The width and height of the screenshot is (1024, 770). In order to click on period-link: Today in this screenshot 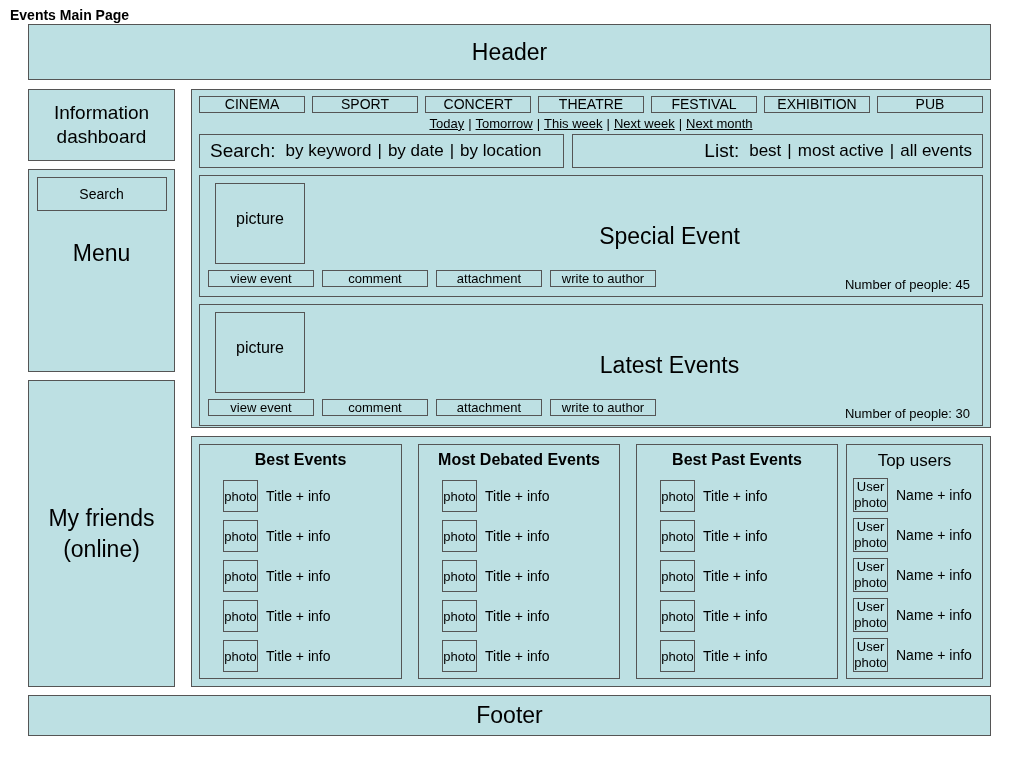, I will do `click(447, 123)`.